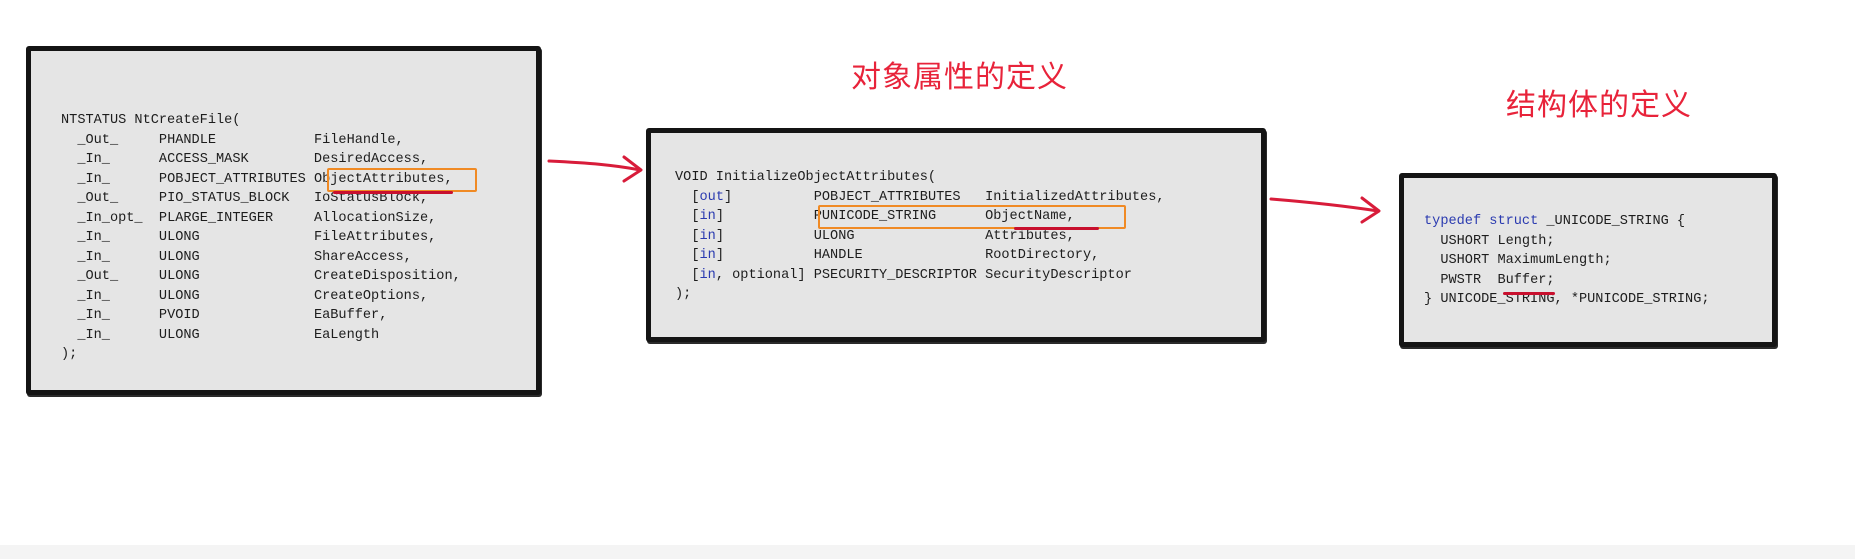 The height and width of the screenshot is (559, 1855). I want to click on arrows-layer, so click(964, 189).